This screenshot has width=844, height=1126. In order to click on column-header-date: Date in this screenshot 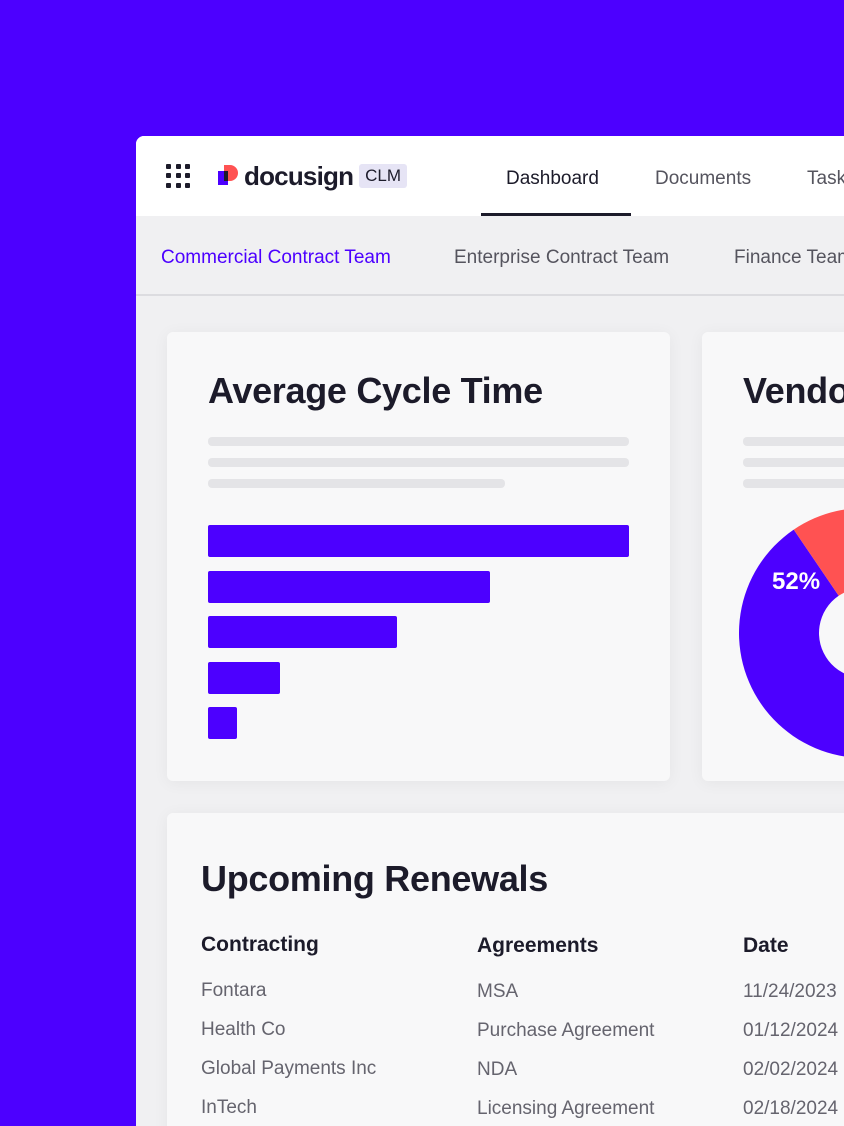, I will do `click(766, 945)`.